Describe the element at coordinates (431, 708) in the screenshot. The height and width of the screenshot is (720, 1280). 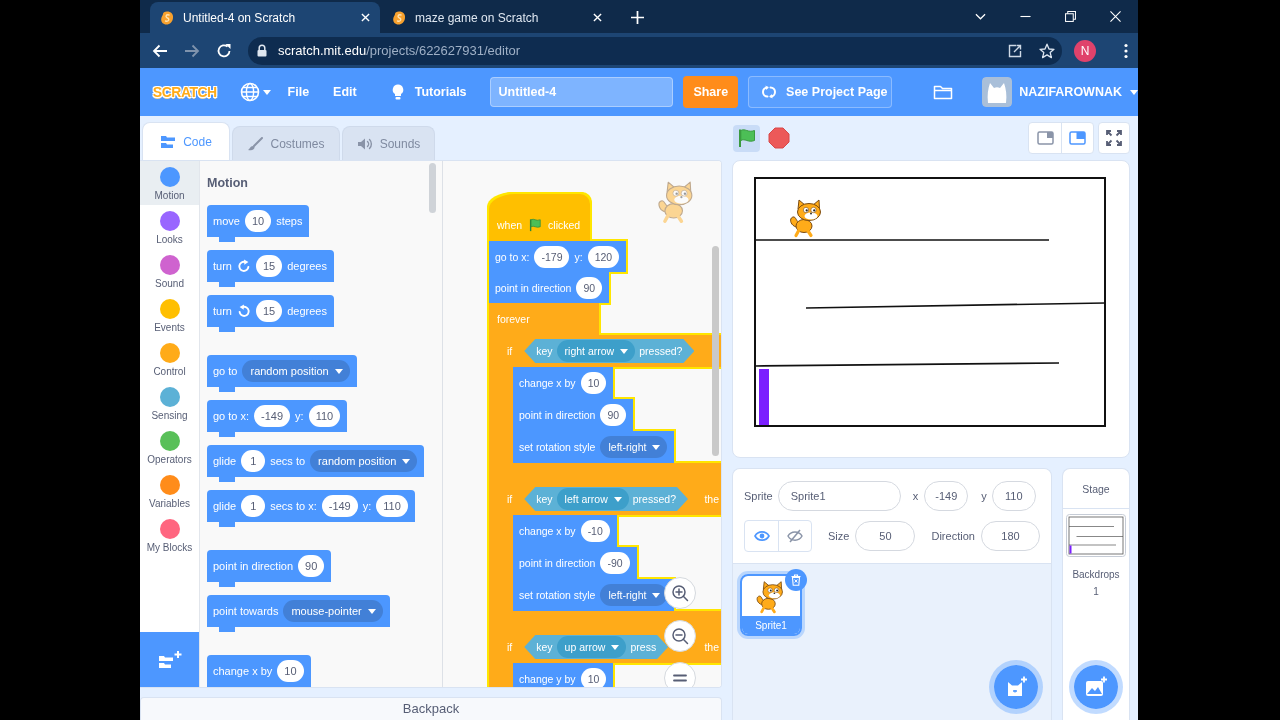
I see `backpack-bar: Backpack` at that location.